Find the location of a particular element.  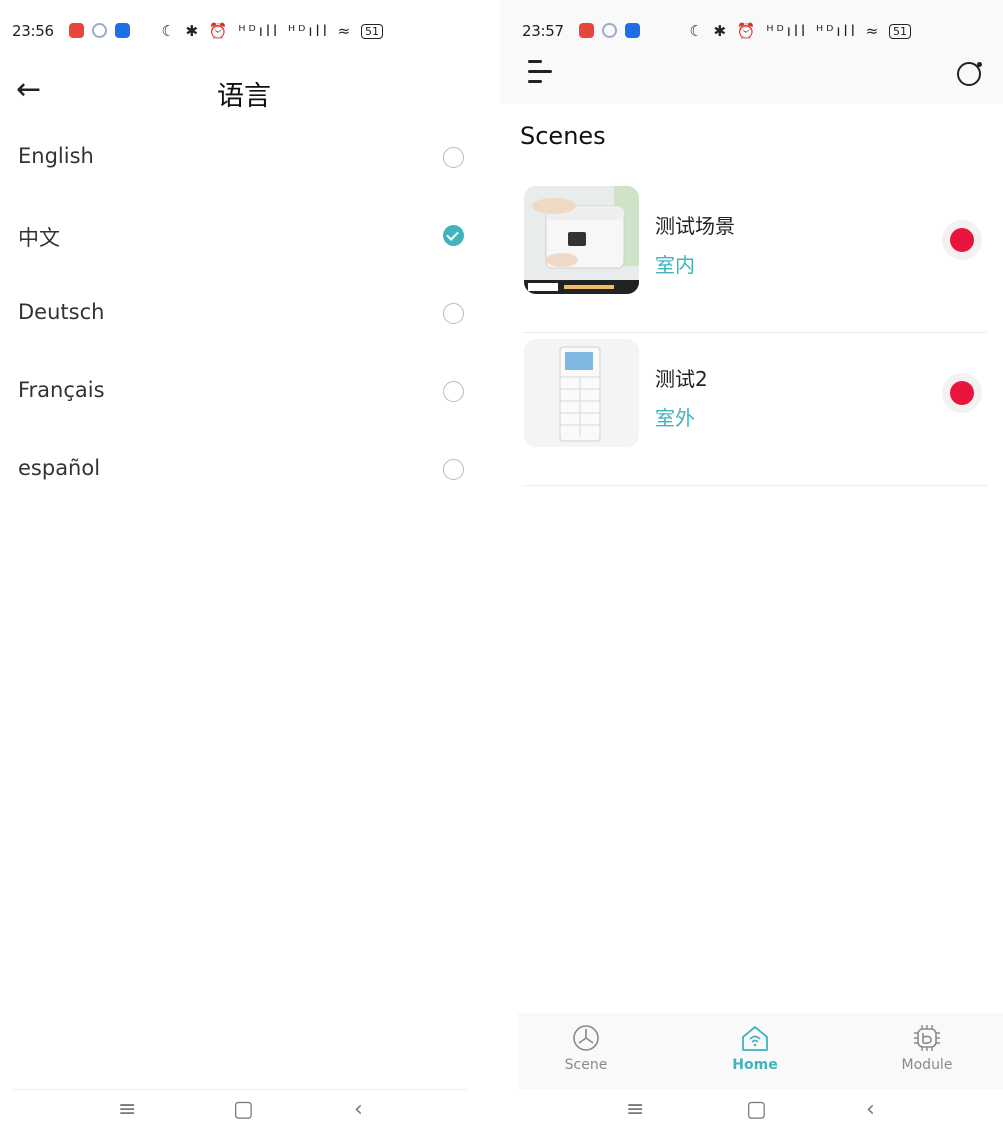

scene-location: 室内 is located at coordinates (675, 265).